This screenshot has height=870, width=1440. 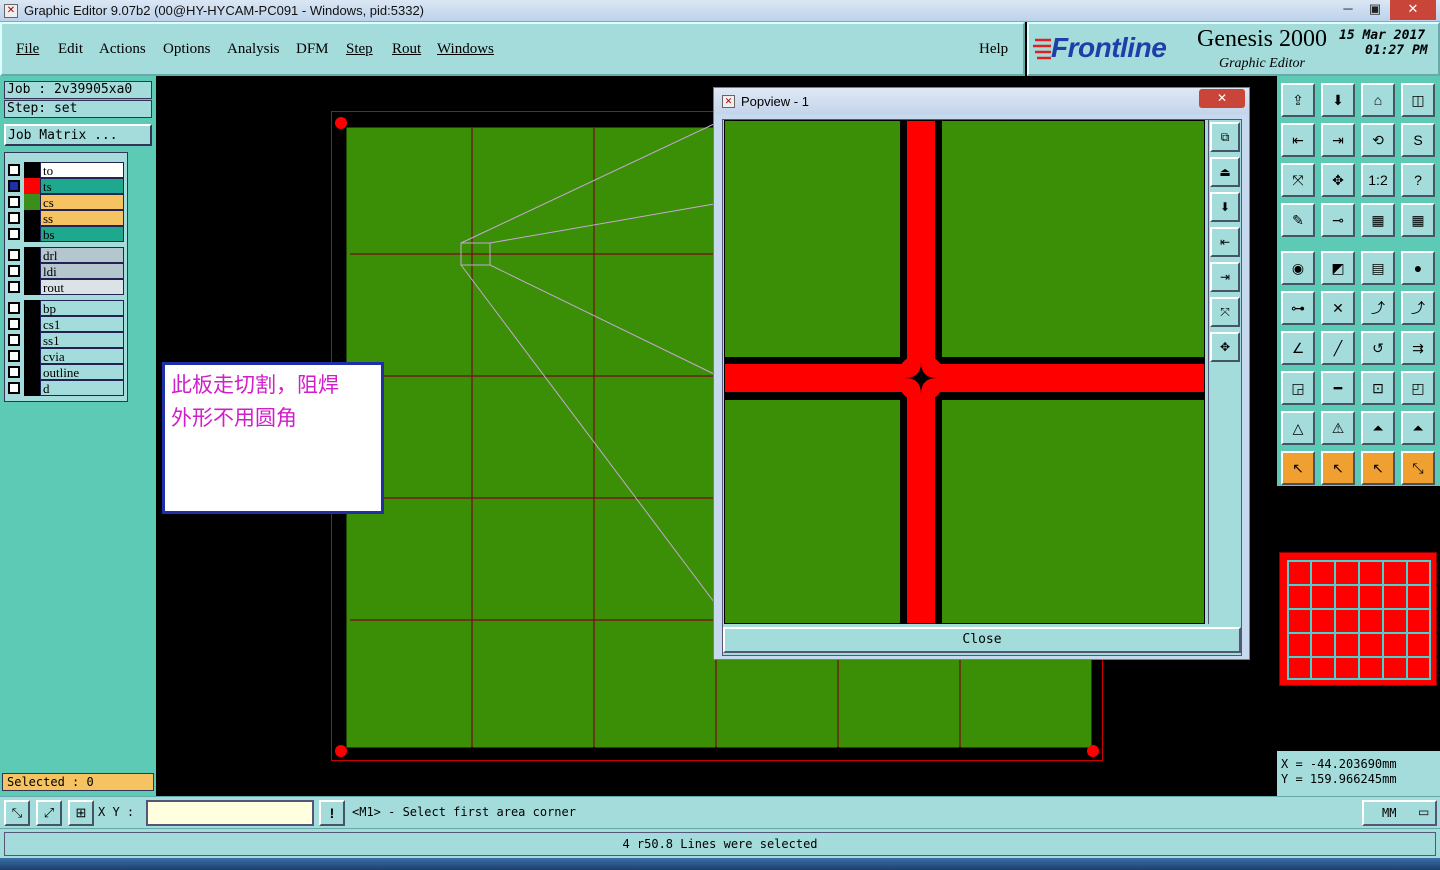 What do you see at coordinates (1418, 180) in the screenshot?
I see `help-icon: ?` at bounding box center [1418, 180].